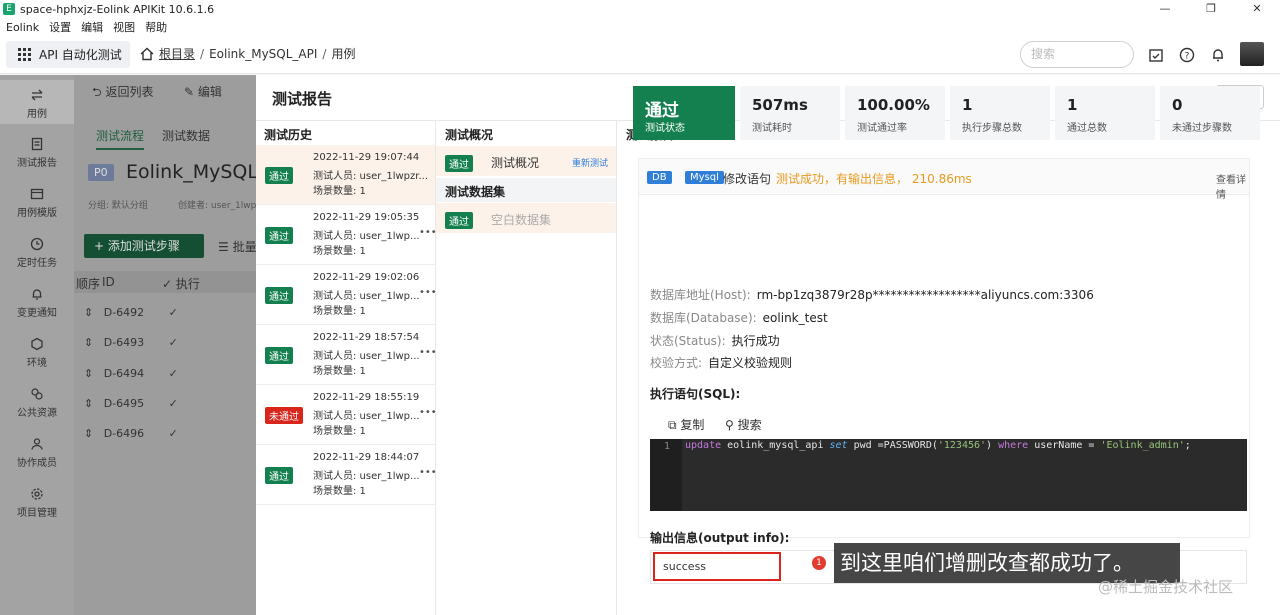 The height and width of the screenshot is (615, 1280). I want to click on app-logo-icon: E, so click(9, 9).